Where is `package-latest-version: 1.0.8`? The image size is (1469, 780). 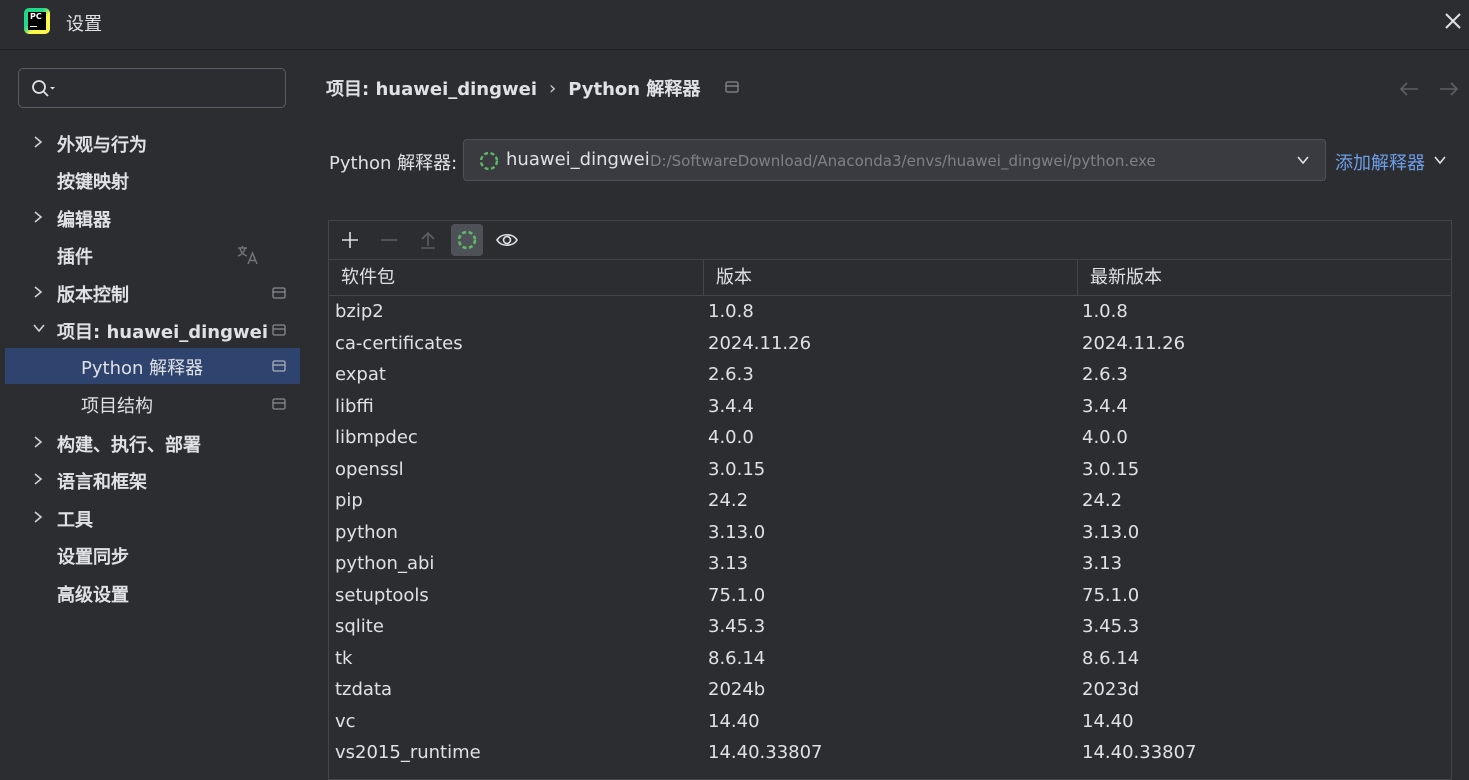 package-latest-version: 1.0.8 is located at coordinates (1105, 311).